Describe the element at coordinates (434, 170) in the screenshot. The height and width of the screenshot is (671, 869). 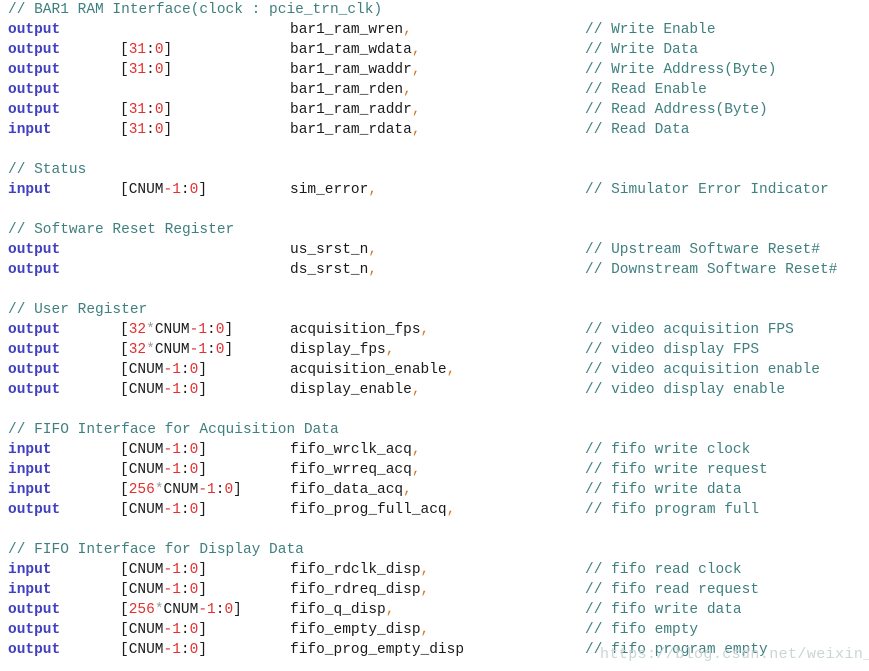
I see `code-line-section-comment: // Status` at that location.